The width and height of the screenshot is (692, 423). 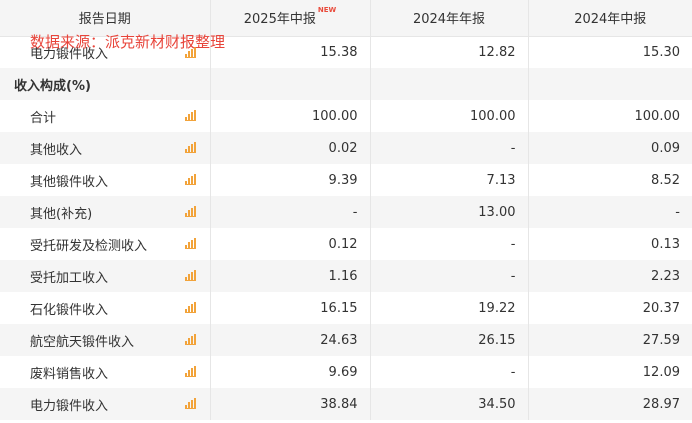 I want to click on cell-value-v3: 100.00, so click(x=657, y=116).